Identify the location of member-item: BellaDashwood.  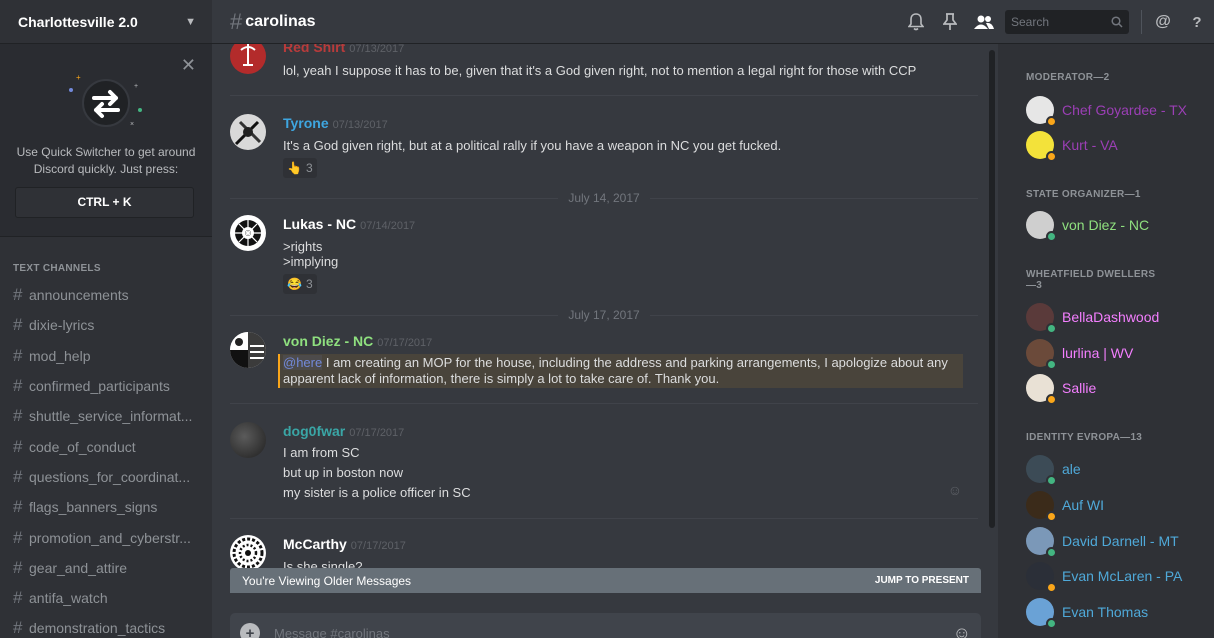
(1092, 317).